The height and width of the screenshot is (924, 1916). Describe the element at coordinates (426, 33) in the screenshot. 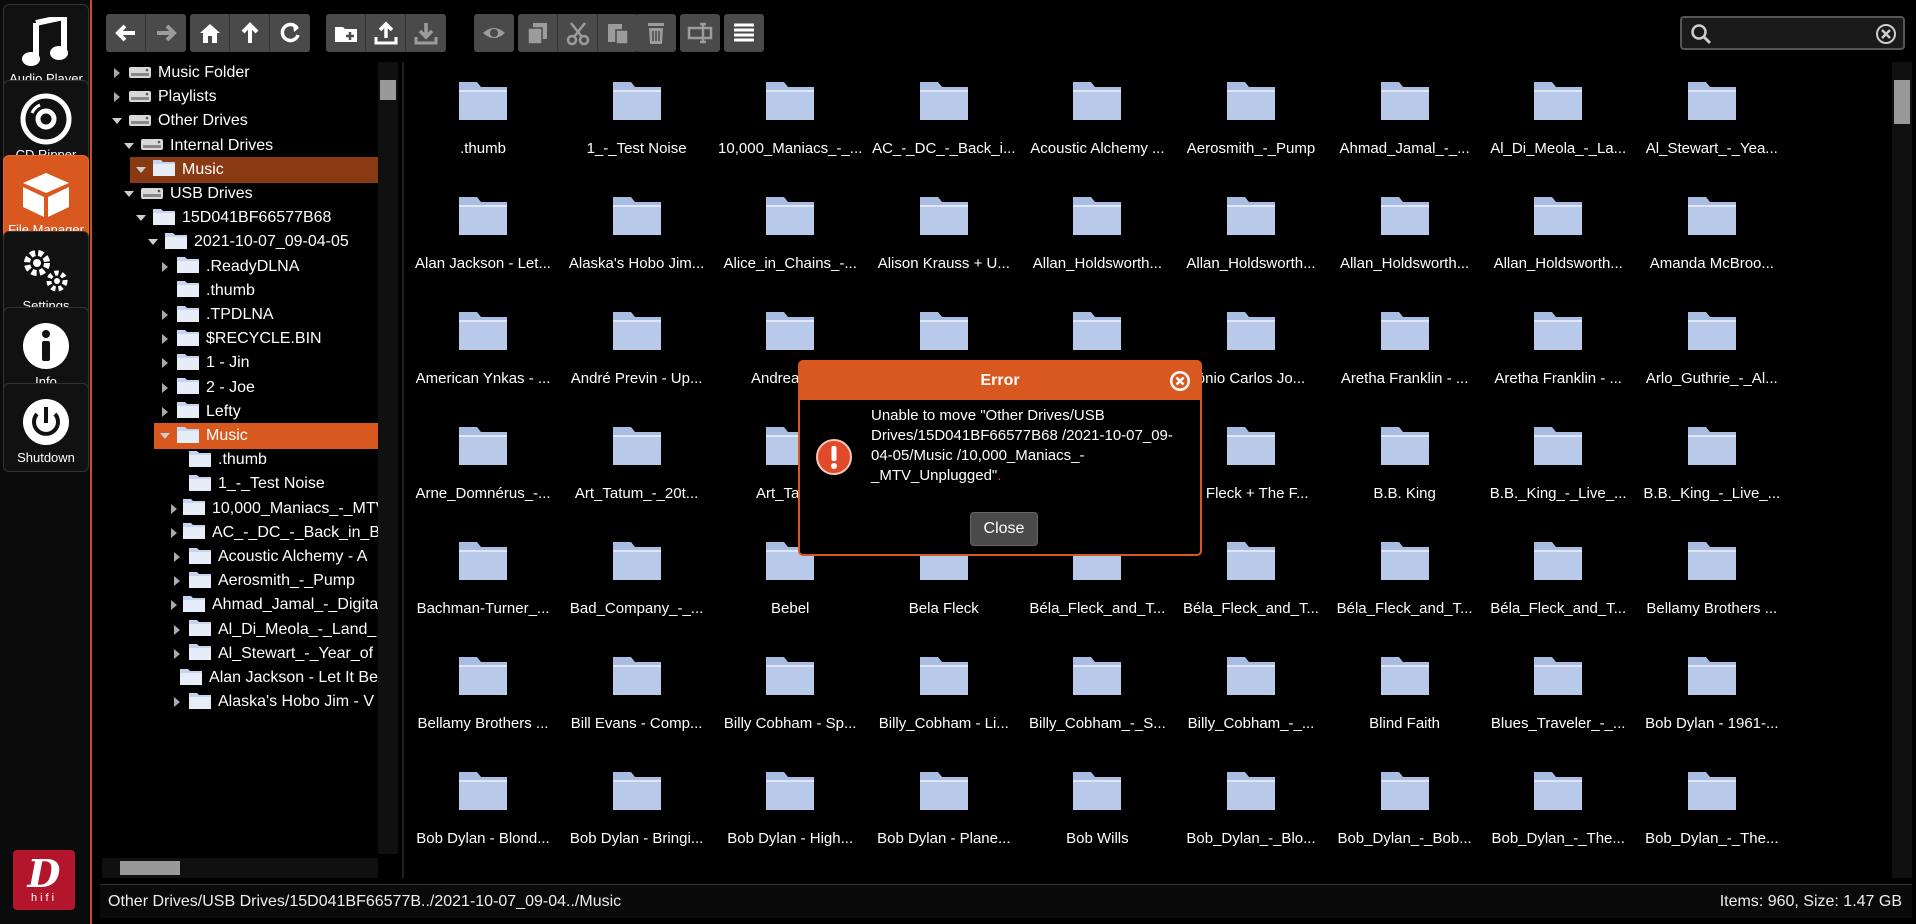

I see `download-button` at that location.